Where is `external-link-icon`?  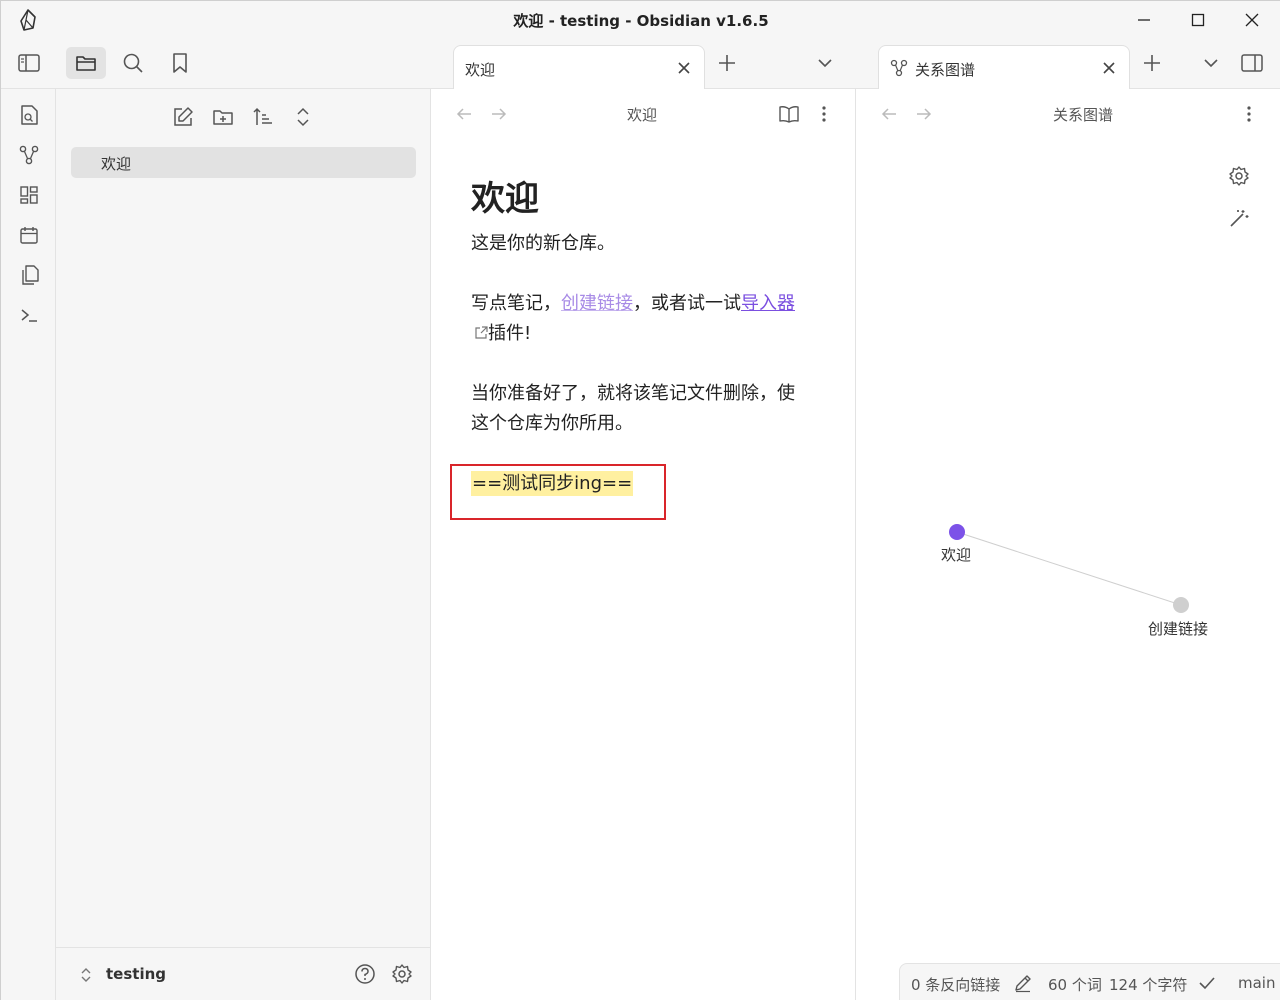
external-link-icon is located at coordinates (481, 332).